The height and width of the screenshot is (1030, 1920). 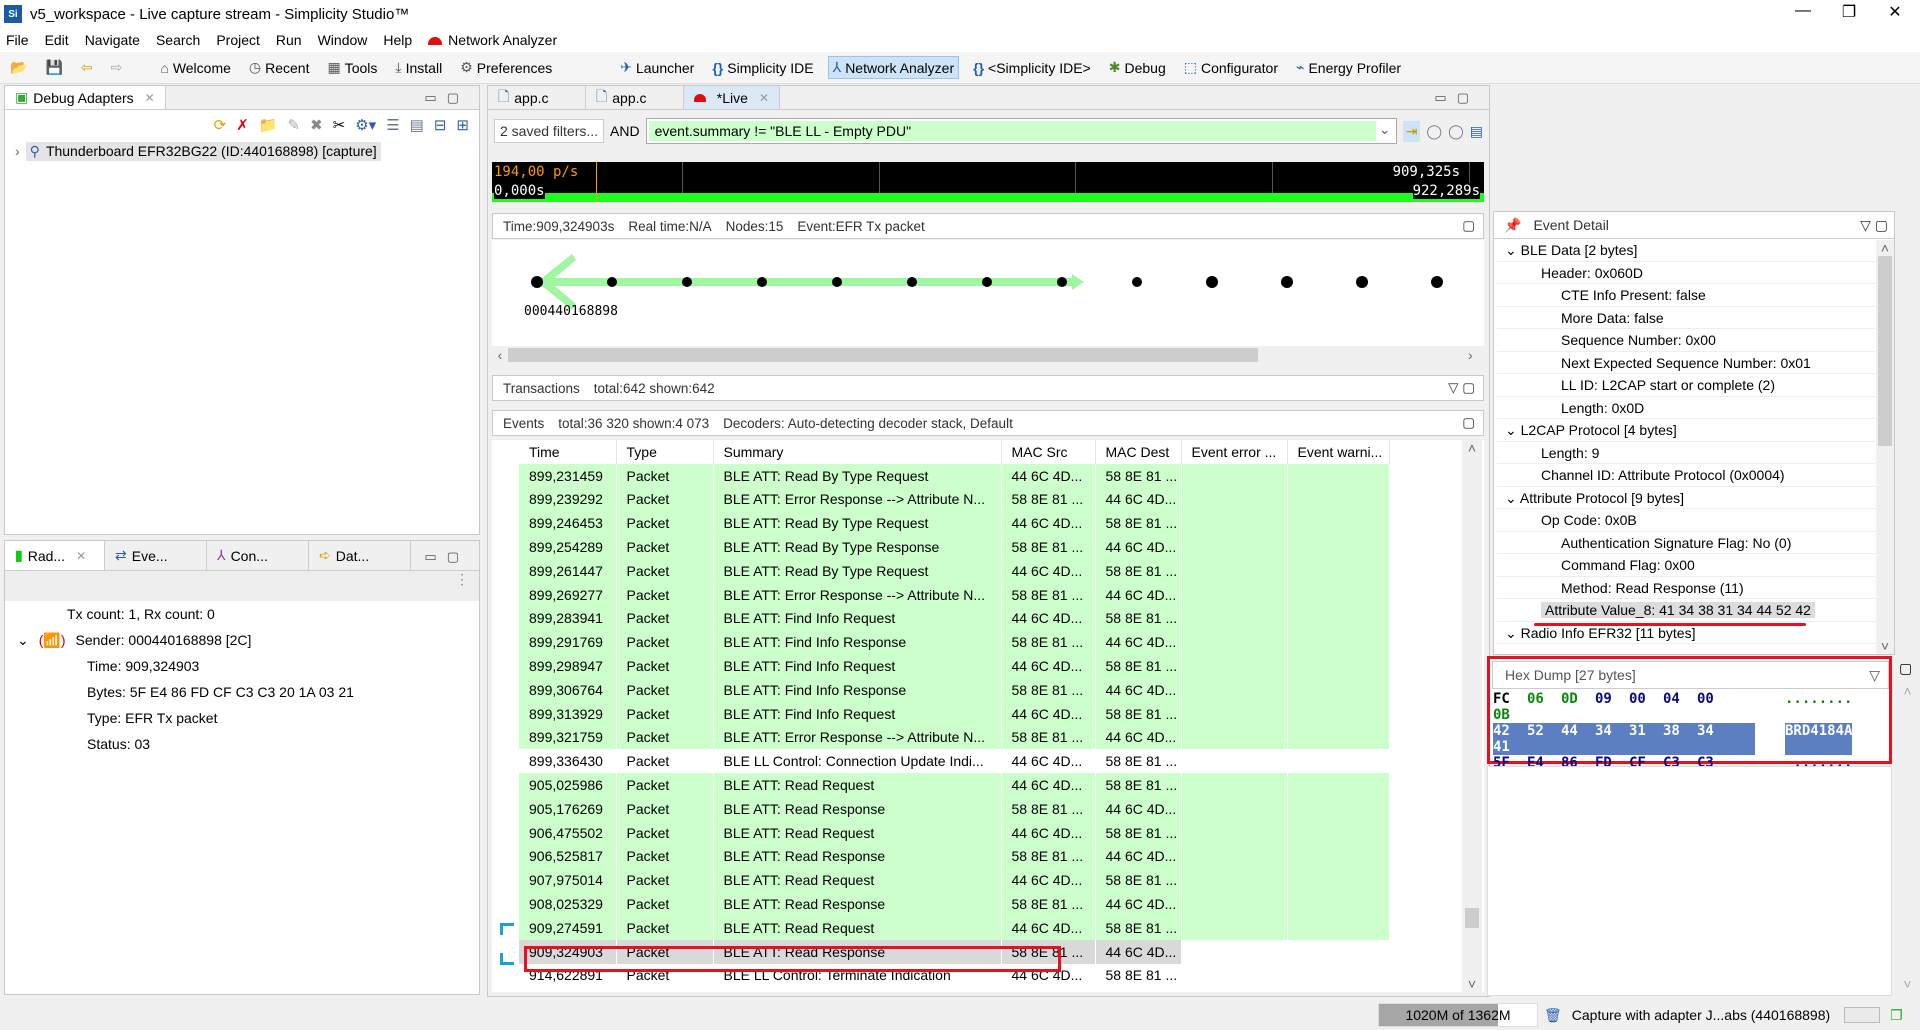 What do you see at coordinates (1434, 131) in the screenshot?
I see `down-arrow-circle-icon: ◯` at bounding box center [1434, 131].